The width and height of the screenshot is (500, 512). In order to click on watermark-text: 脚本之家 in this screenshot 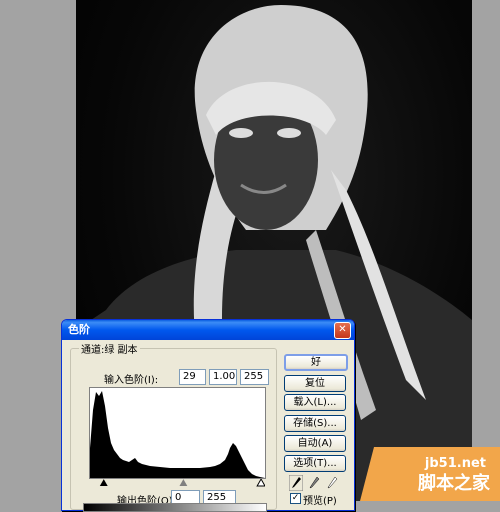, I will do `click(454, 483)`.